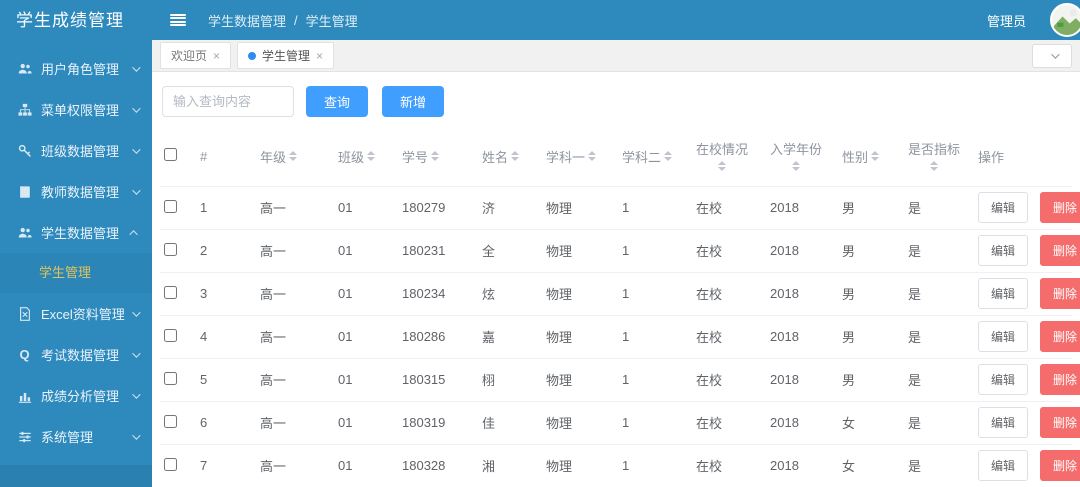  Describe the element at coordinates (247, 20) in the screenshot. I see `breadcrumb-item: 学生数据管理` at that location.